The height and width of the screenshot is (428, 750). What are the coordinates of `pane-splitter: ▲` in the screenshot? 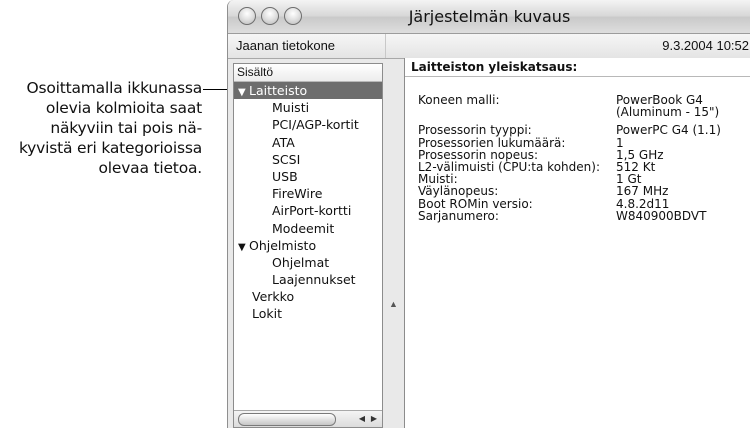 It's located at (394, 245).